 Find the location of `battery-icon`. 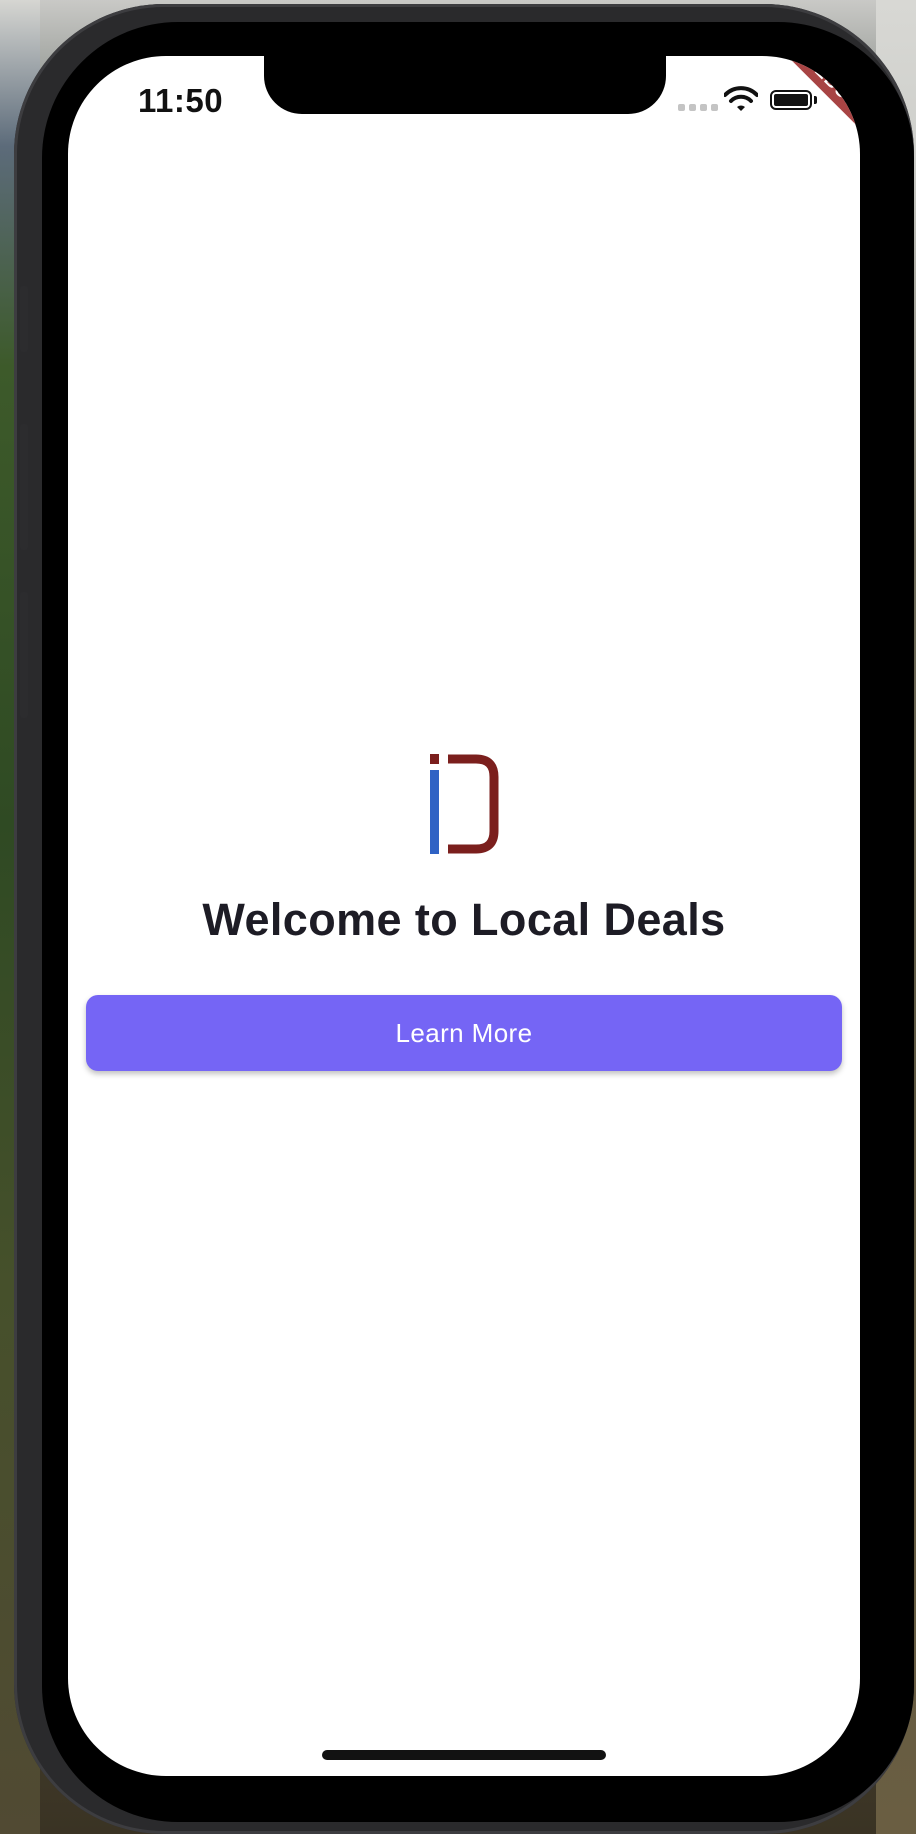

battery-icon is located at coordinates (791, 100).